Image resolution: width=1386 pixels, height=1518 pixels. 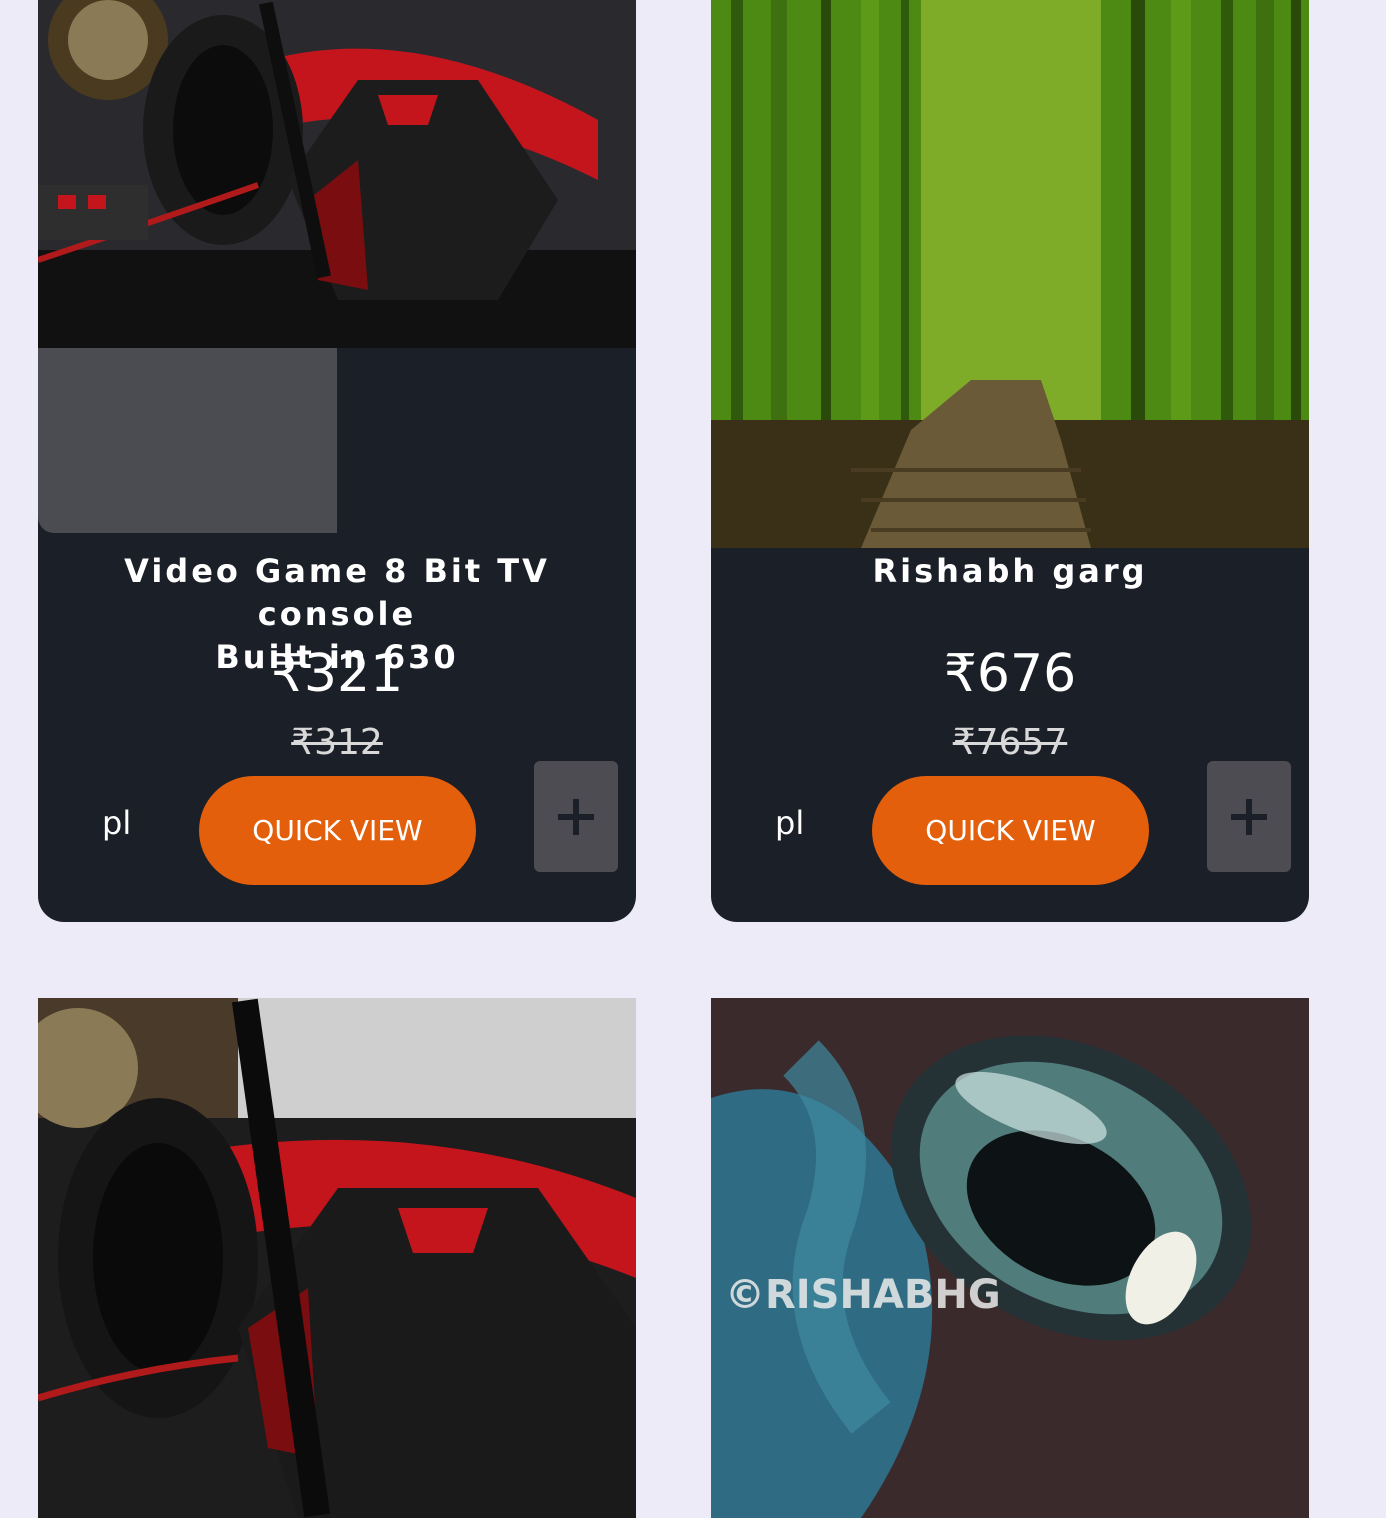 I want to click on product-card, so click(x=337, y=1258).